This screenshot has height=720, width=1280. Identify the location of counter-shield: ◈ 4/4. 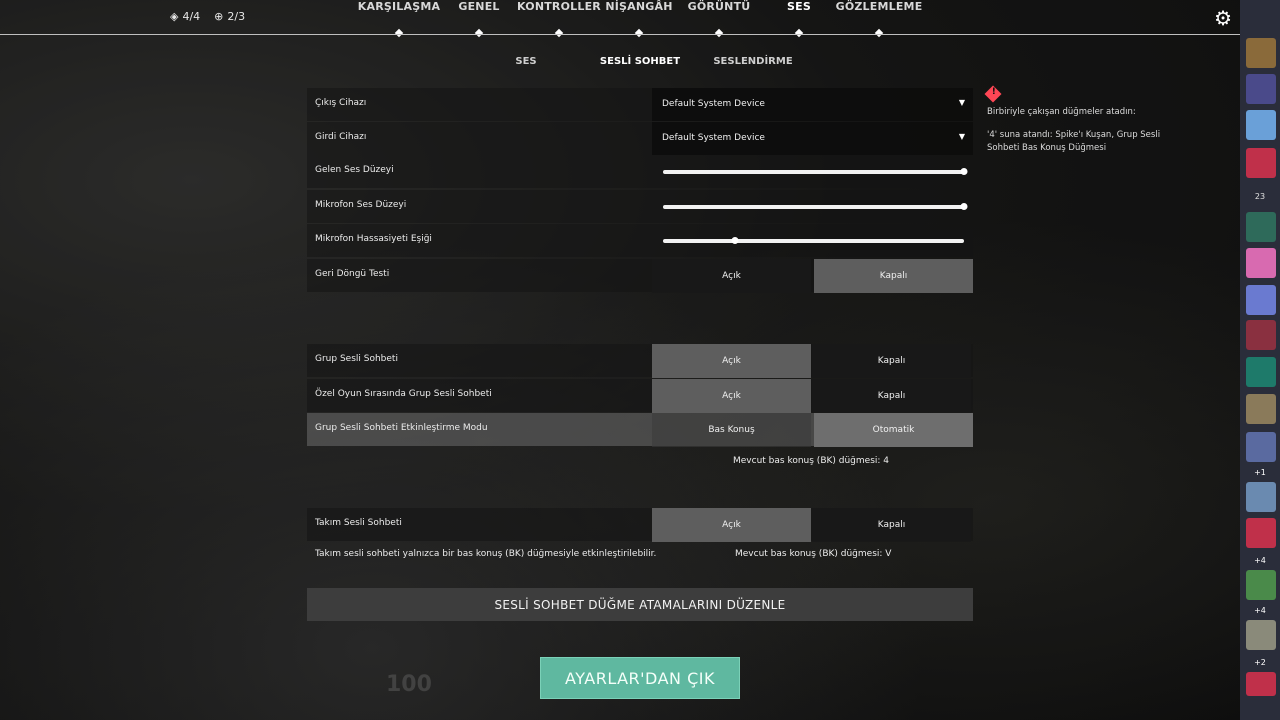
(185, 16).